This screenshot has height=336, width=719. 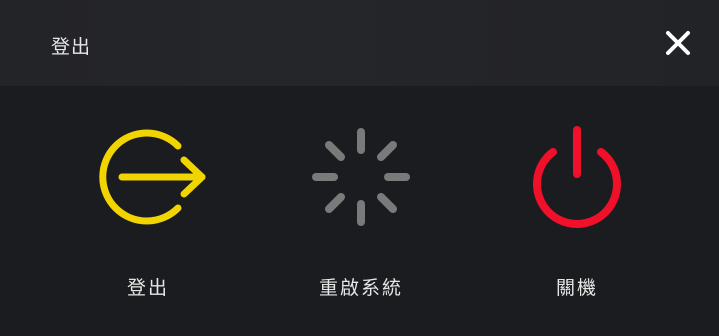 What do you see at coordinates (576, 288) in the screenshot?
I see `shutdown-label: 關機` at bounding box center [576, 288].